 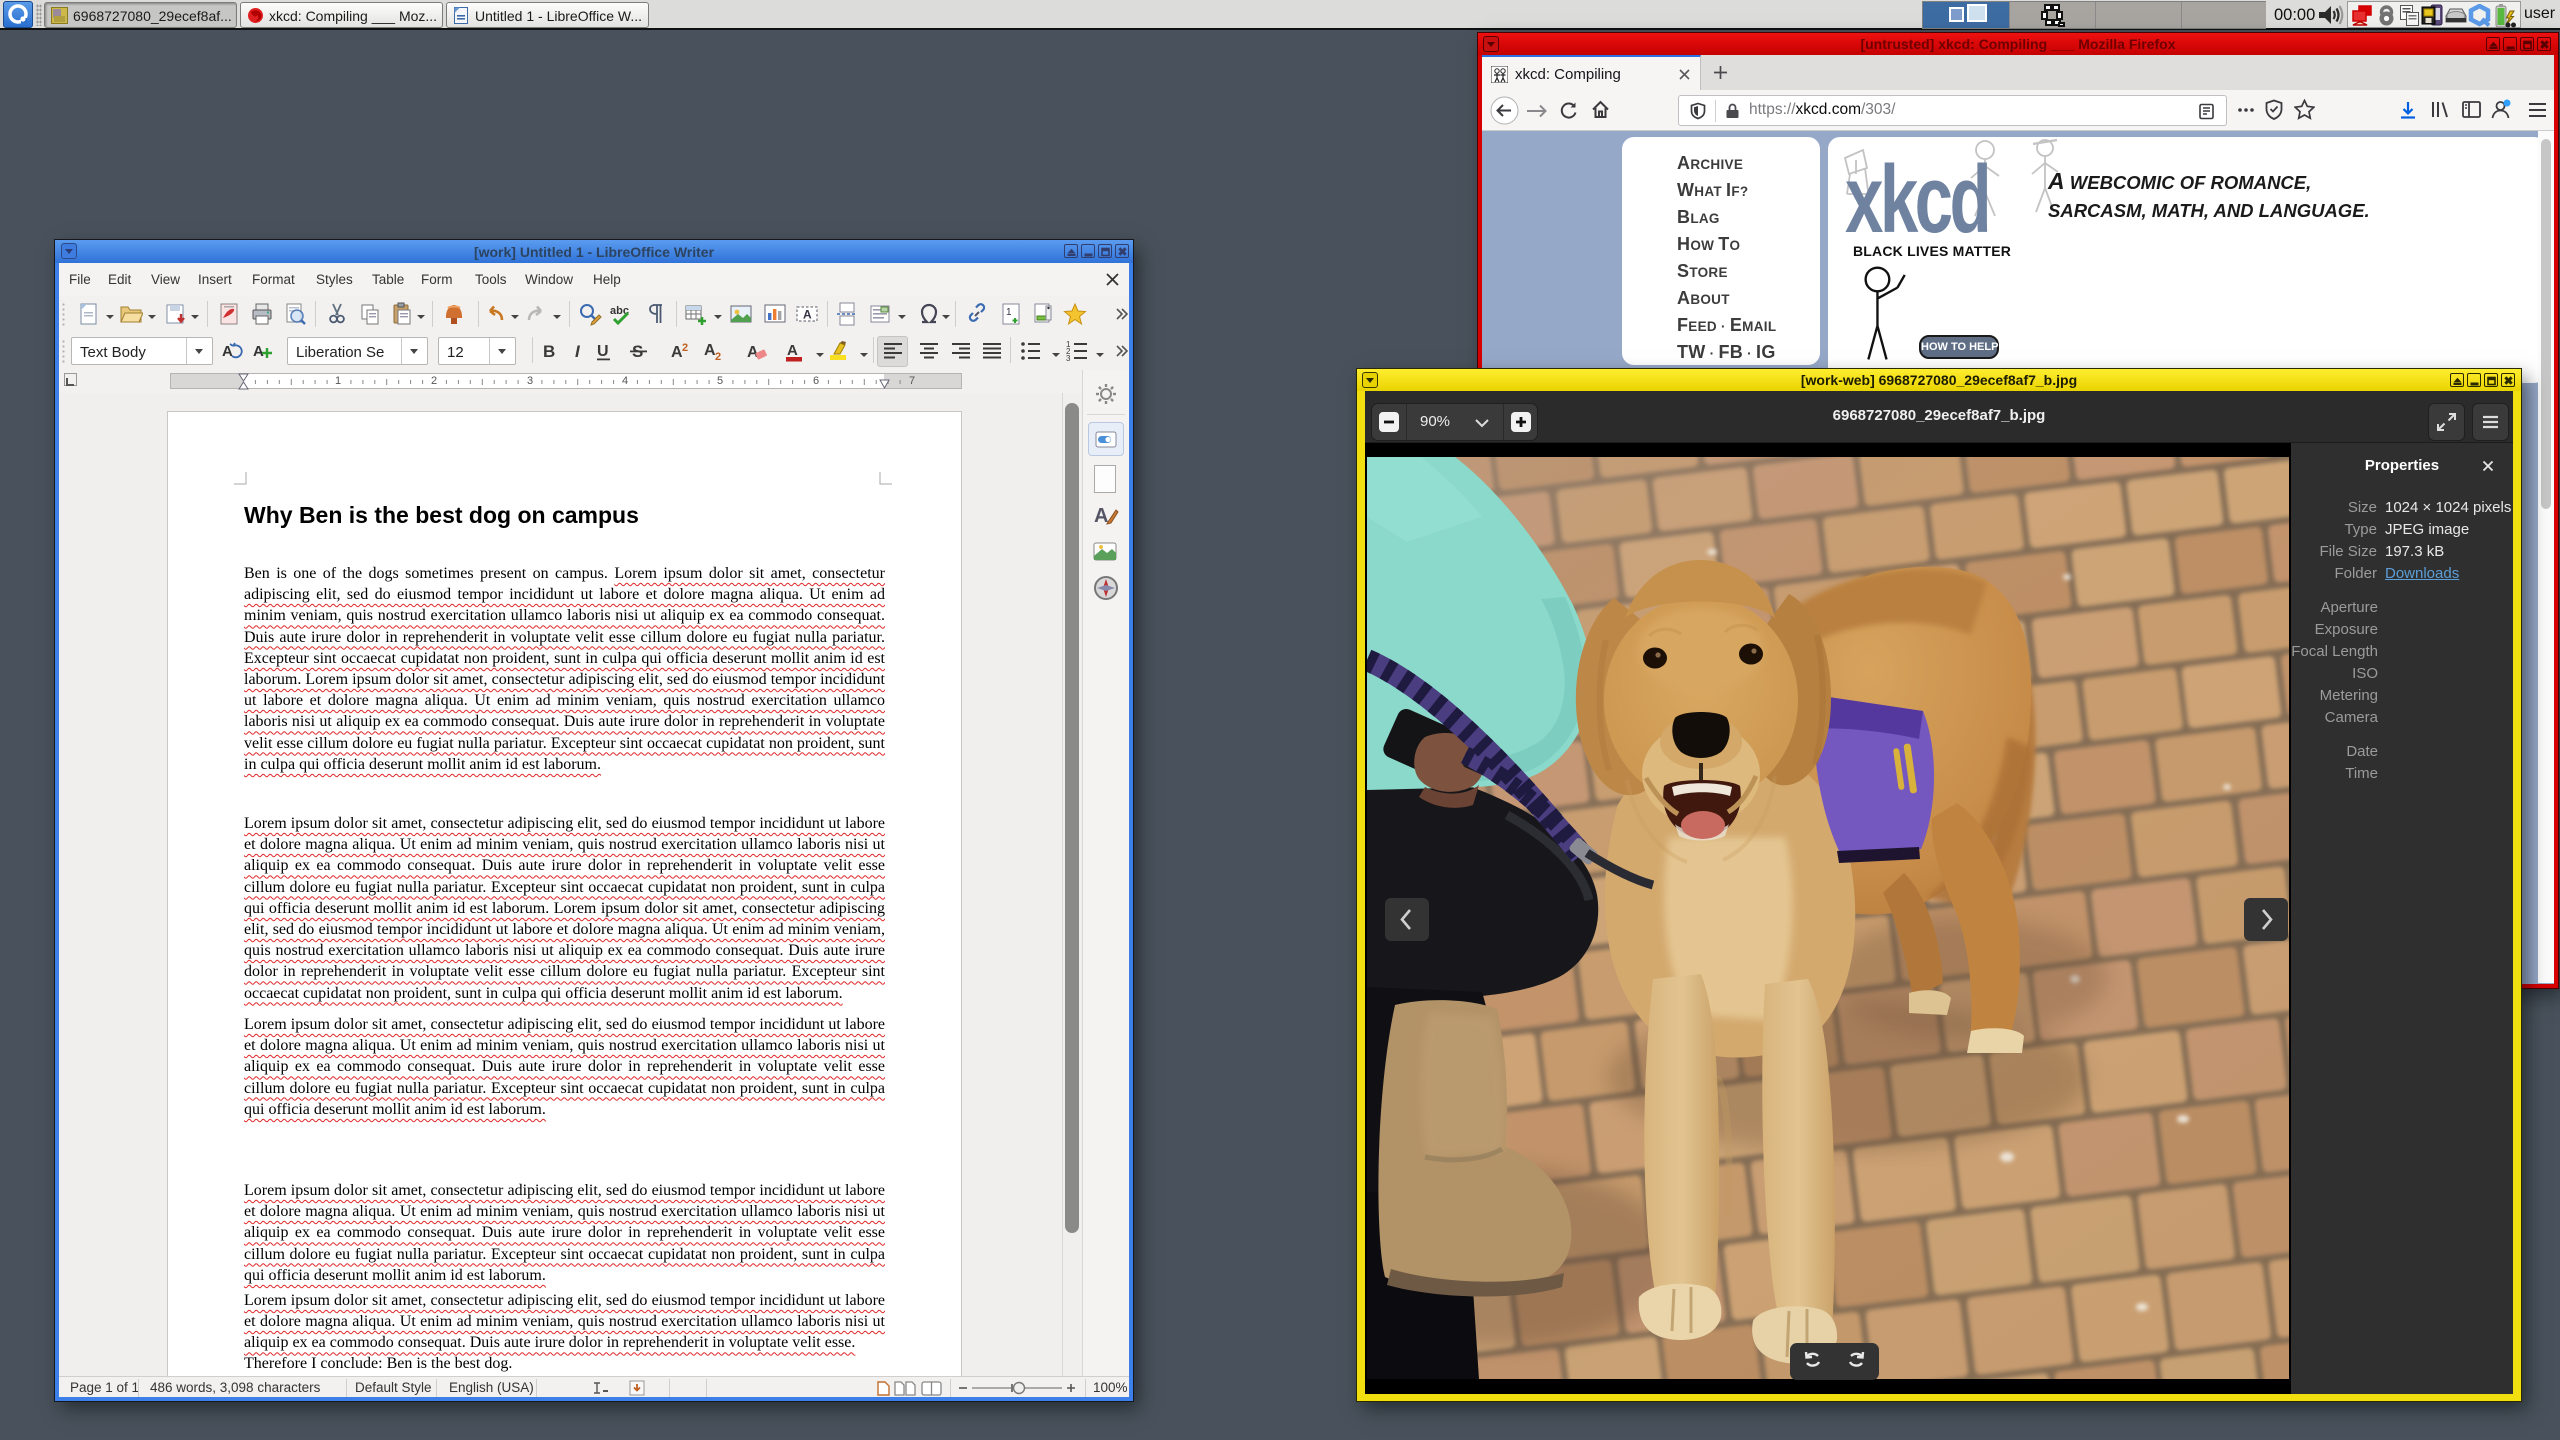 What do you see at coordinates (549, 351) in the screenshot?
I see `svg-text: B` at bounding box center [549, 351].